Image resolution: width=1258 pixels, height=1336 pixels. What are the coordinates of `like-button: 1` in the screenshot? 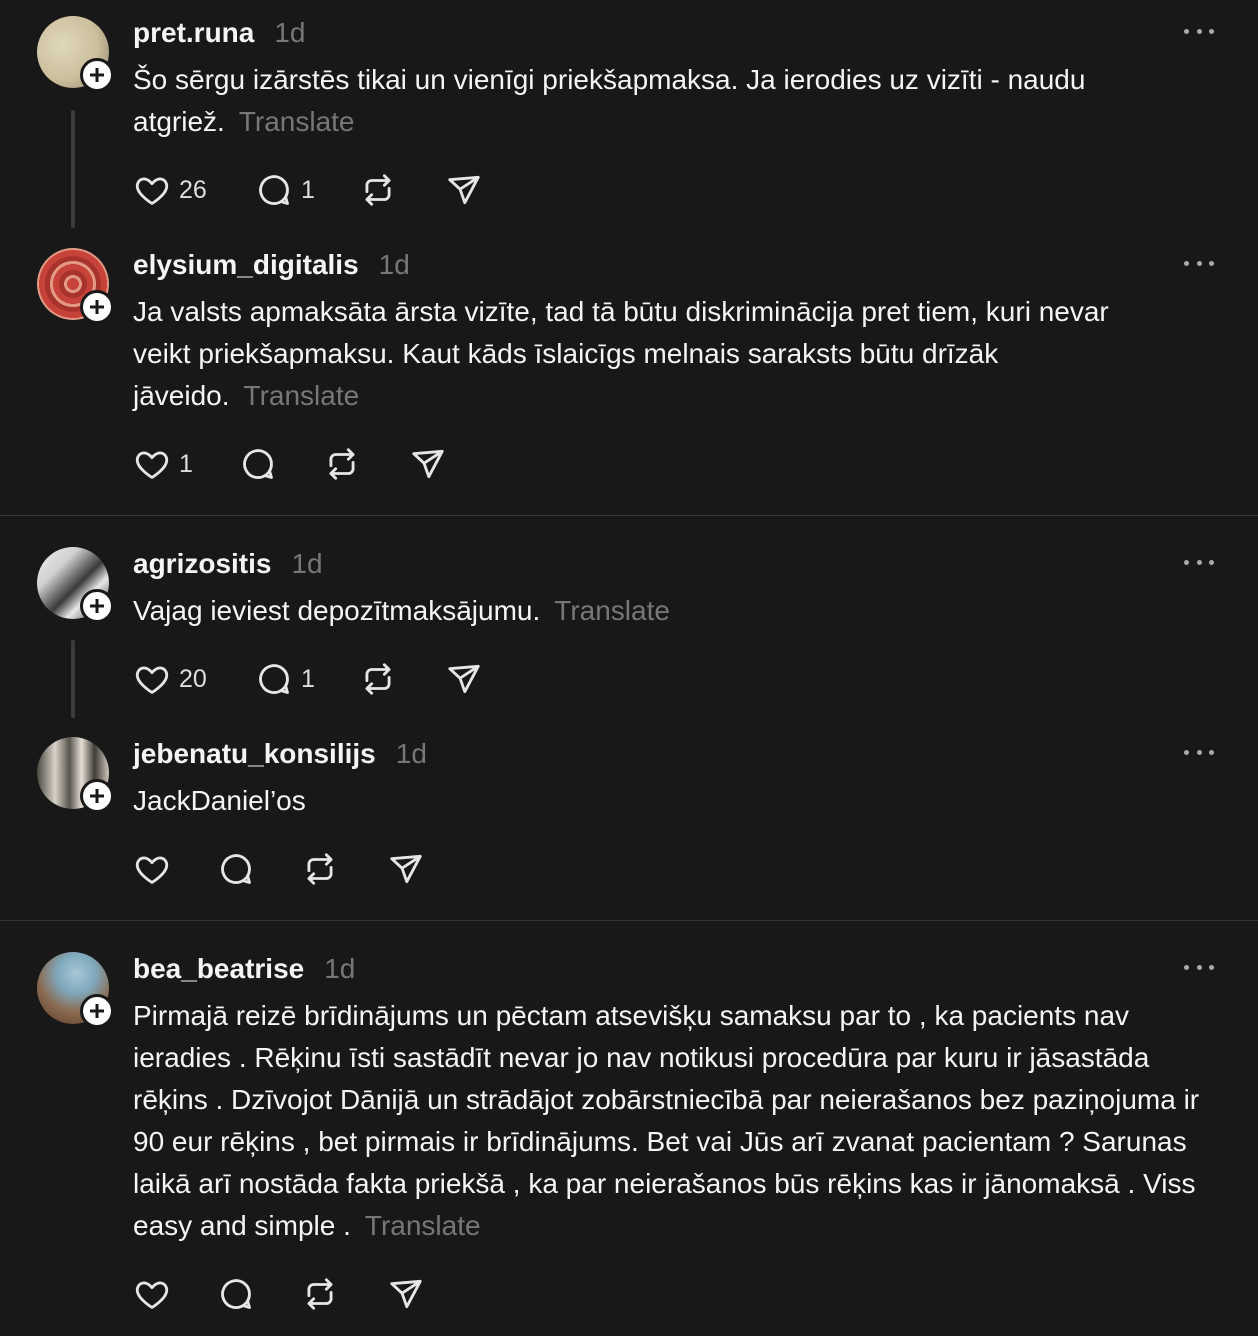 It's located at (163, 464).